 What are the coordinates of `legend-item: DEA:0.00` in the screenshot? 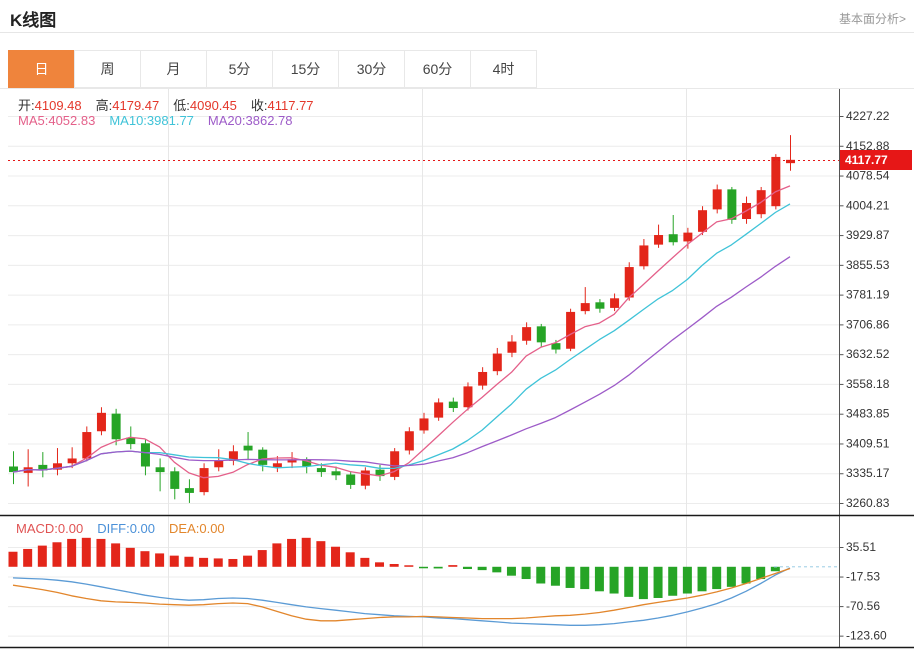 It's located at (197, 528).